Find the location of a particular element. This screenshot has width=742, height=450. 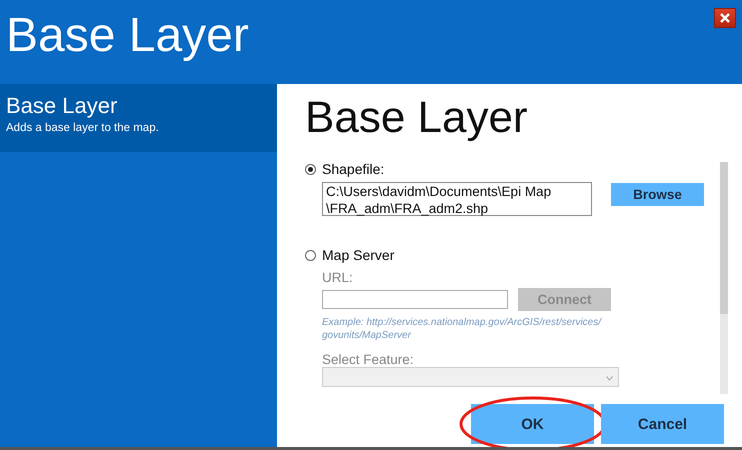

close-button is located at coordinates (725, 18).